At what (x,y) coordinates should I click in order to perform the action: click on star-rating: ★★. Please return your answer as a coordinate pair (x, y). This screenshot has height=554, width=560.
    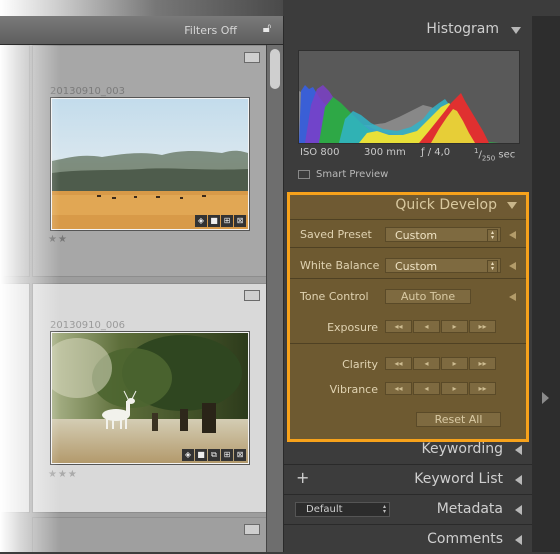
    Looking at the image, I should click on (58, 239).